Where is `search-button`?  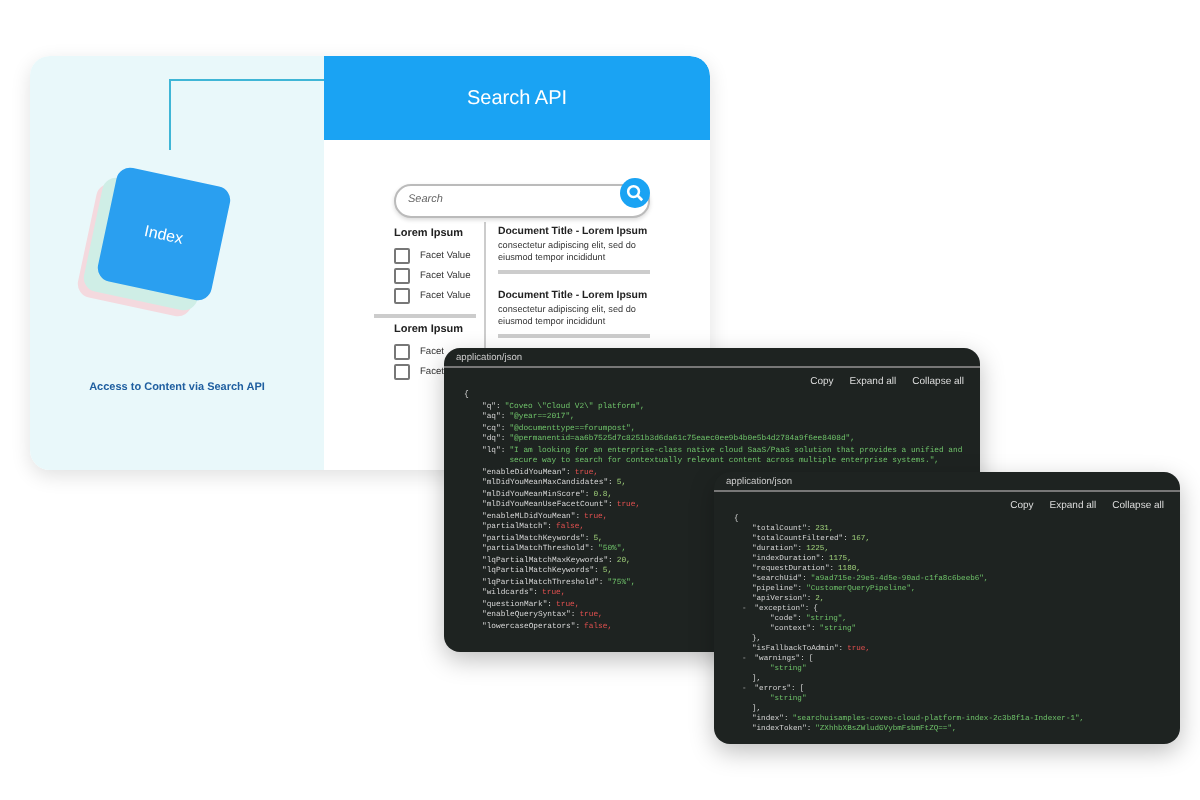 search-button is located at coordinates (635, 193).